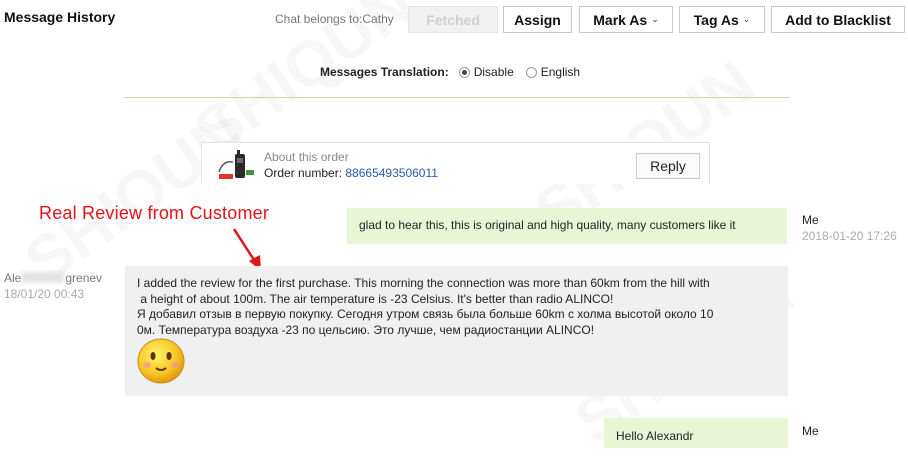 This screenshot has width=908, height=459. Describe the element at coordinates (60, 17) in the screenshot. I see `page-title: Message History` at that location.